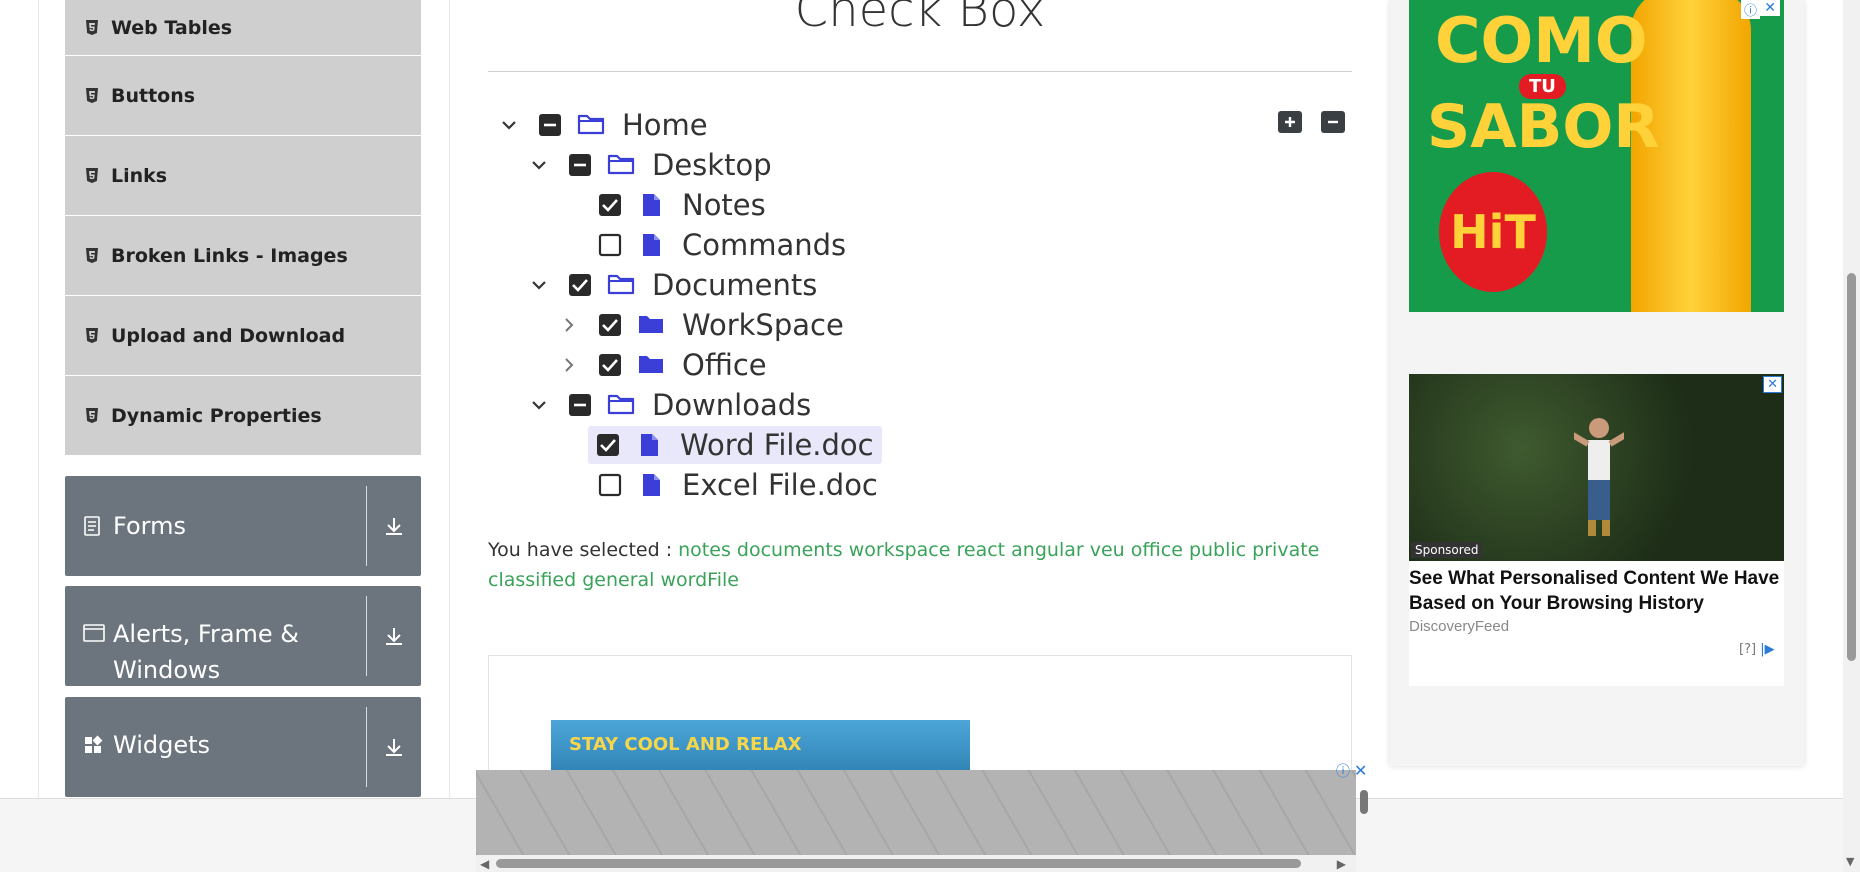 The image size is (1860, 872). Describe the element at coordinates (484, 864) in the screenshot. I see `arrow-left-icon: ◀` at that location.